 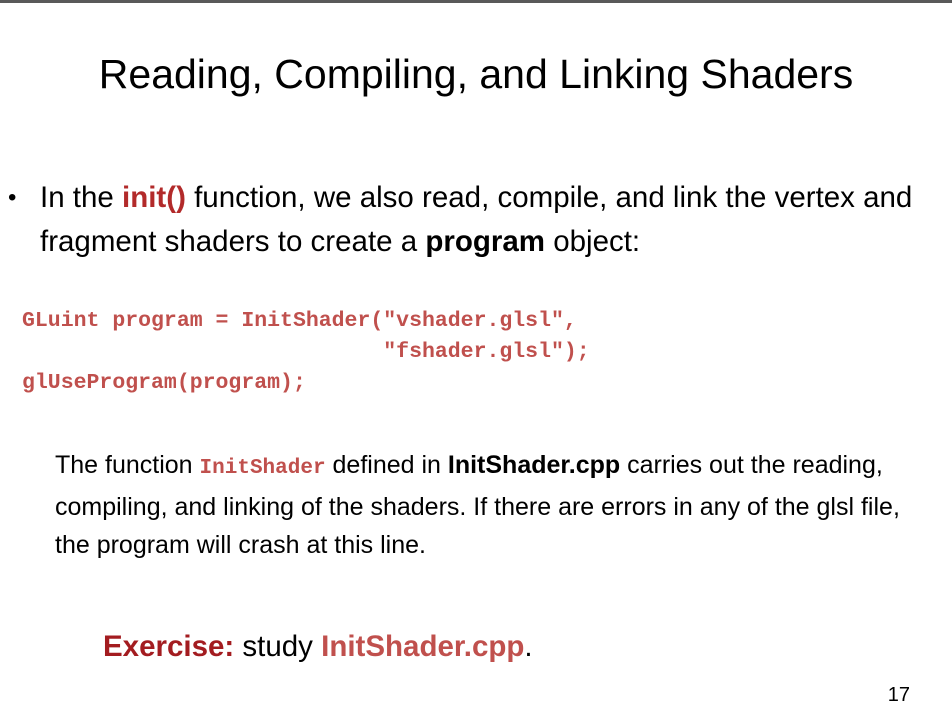 I want to click on program-bold-word: program, so click(x=485, y=241).